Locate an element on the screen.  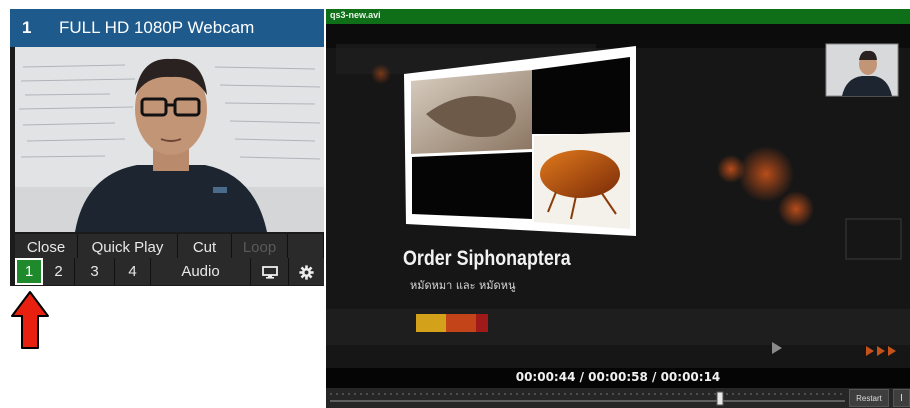
output-titlebar: qs3-new.avi is located at coordinates (618, 16).